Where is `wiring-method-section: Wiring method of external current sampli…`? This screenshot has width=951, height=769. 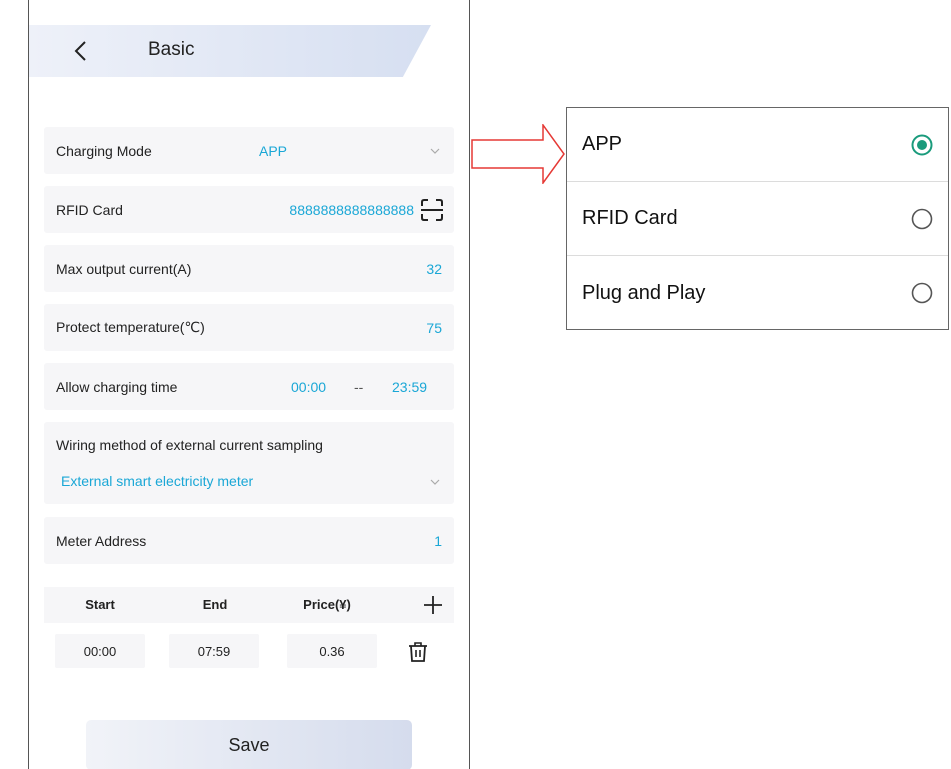
wiring-method-section: Wiring method of external current sampli… is located at coordinates (249, 463).